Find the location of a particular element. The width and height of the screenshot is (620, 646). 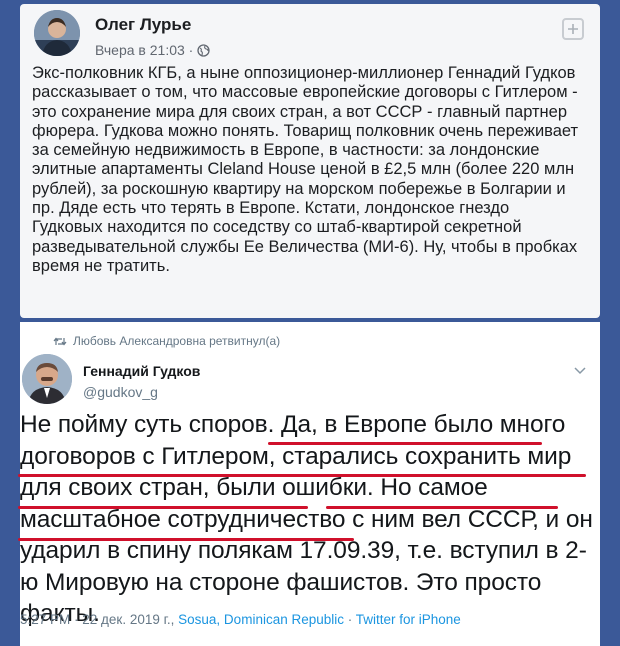

retweeted-by: Любовь Александровна ретвитнул(а) is located at coordinates (177, 341).